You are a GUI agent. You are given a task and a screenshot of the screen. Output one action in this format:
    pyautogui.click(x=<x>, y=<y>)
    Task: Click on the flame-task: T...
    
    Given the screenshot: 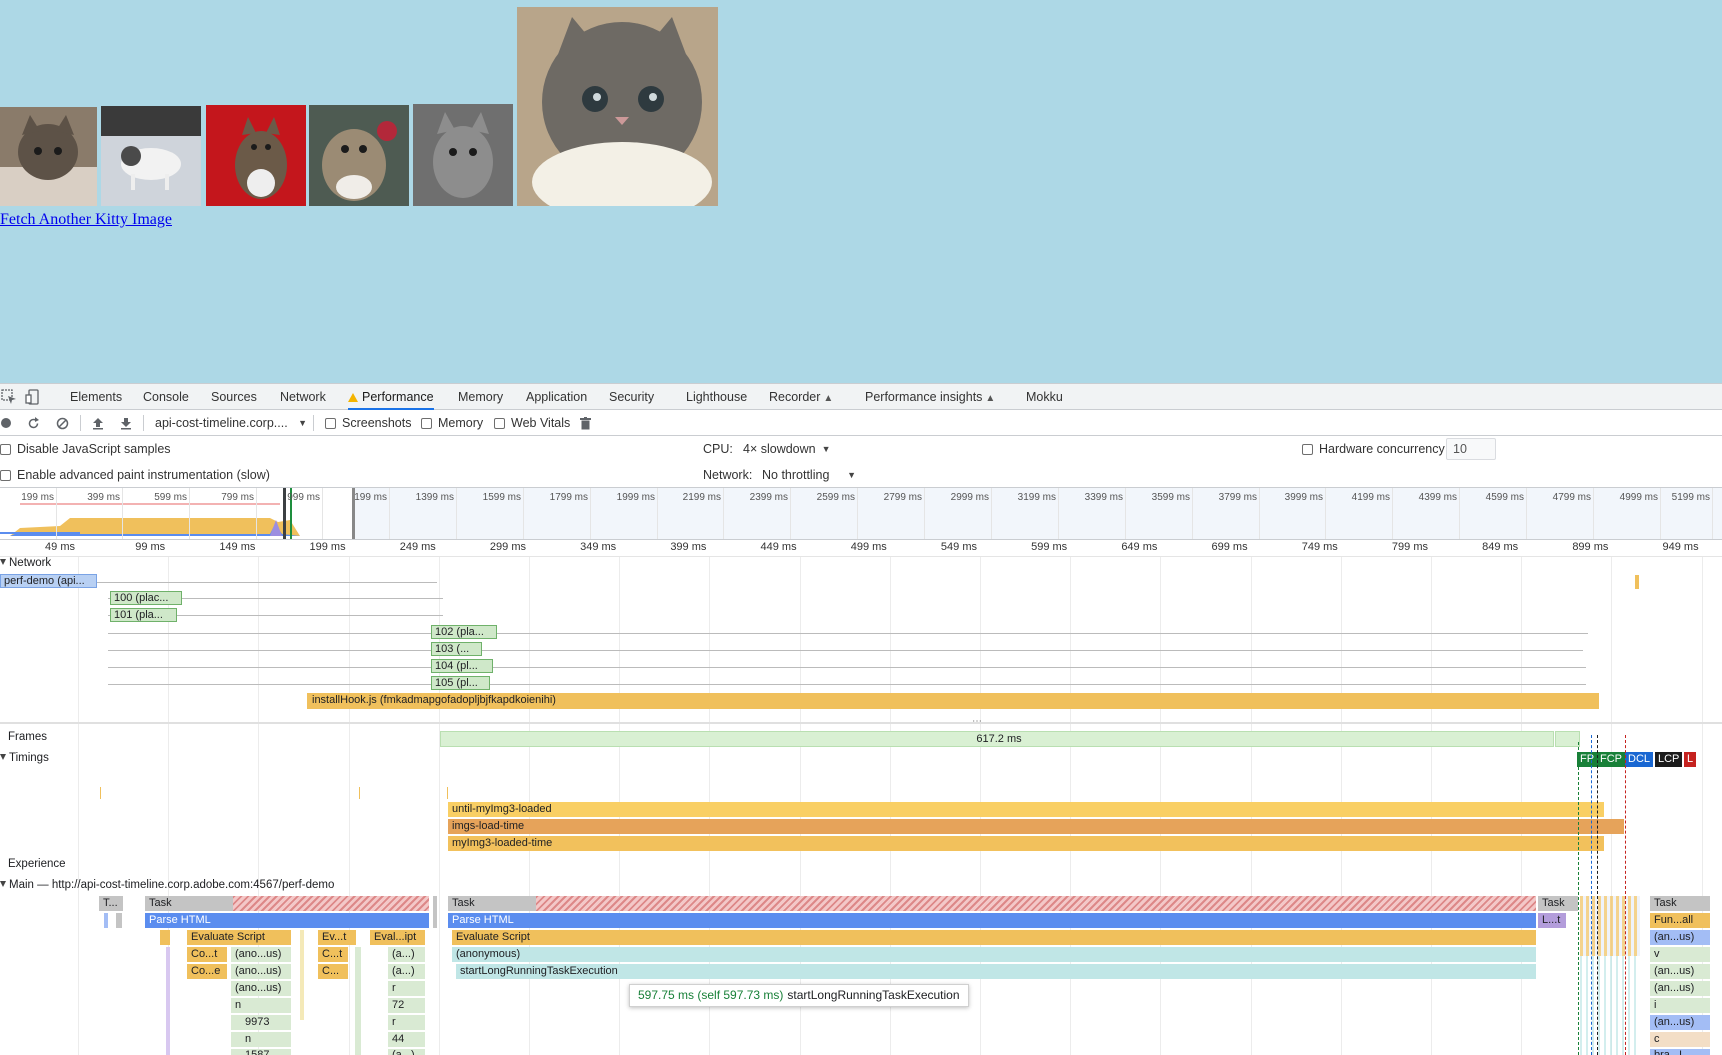 What is the action you would take?
    pyautogui.click(x=111, y=903)
    